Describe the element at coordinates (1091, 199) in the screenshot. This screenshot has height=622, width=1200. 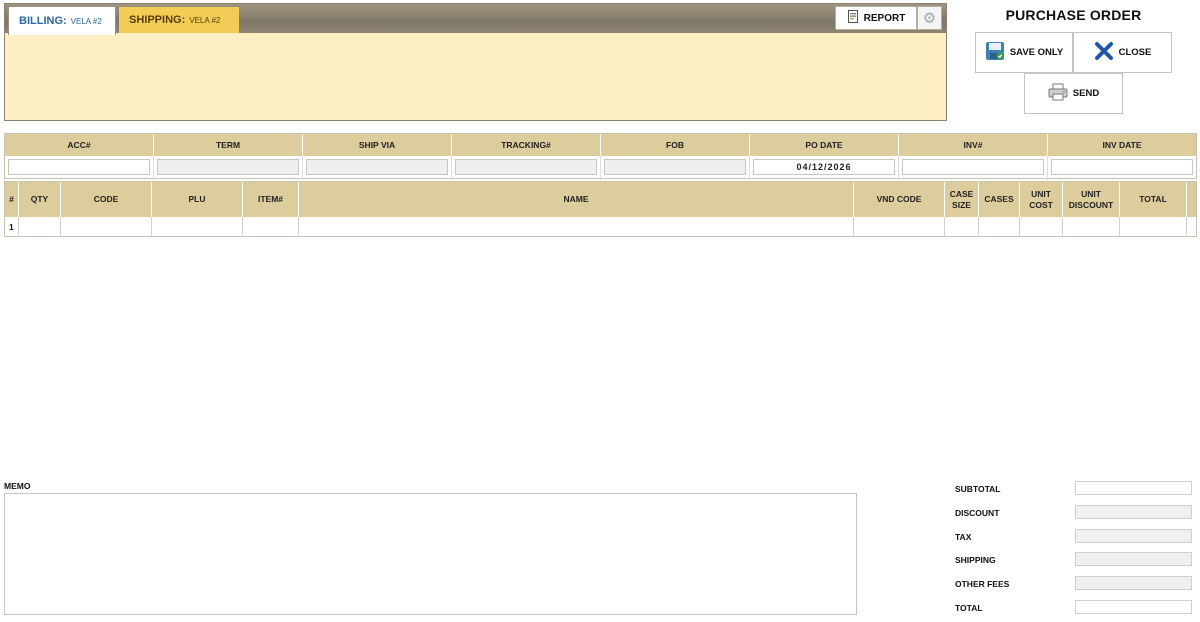
I see `col-unit-discount: UNIT DISCOUNT` at that location.